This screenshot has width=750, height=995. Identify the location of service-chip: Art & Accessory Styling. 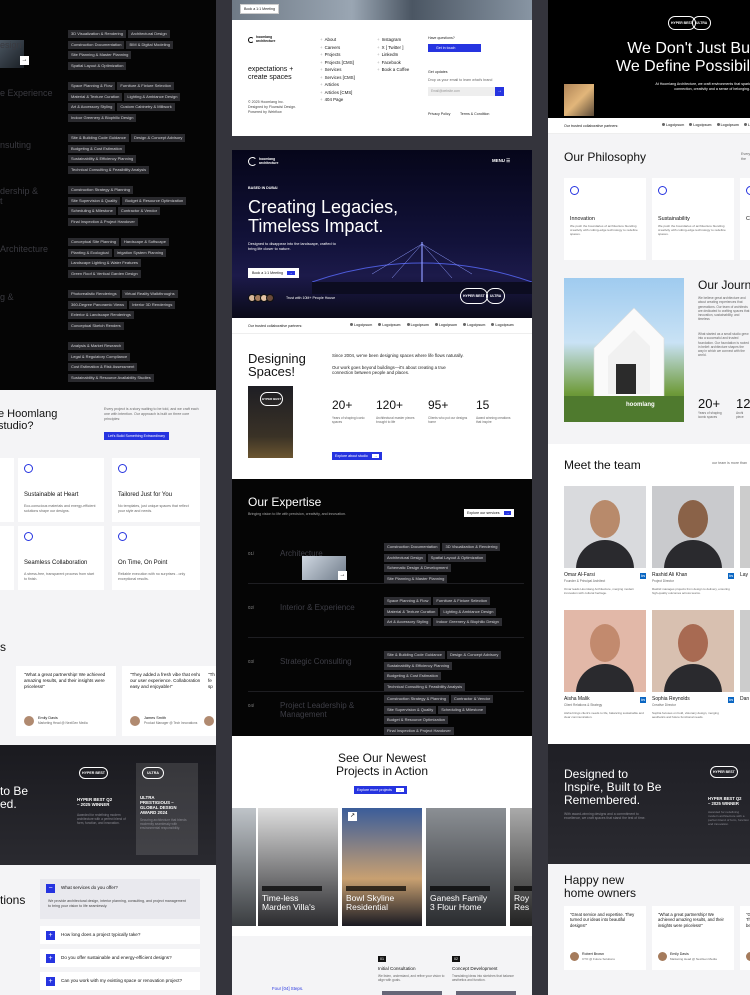
(408, 622).